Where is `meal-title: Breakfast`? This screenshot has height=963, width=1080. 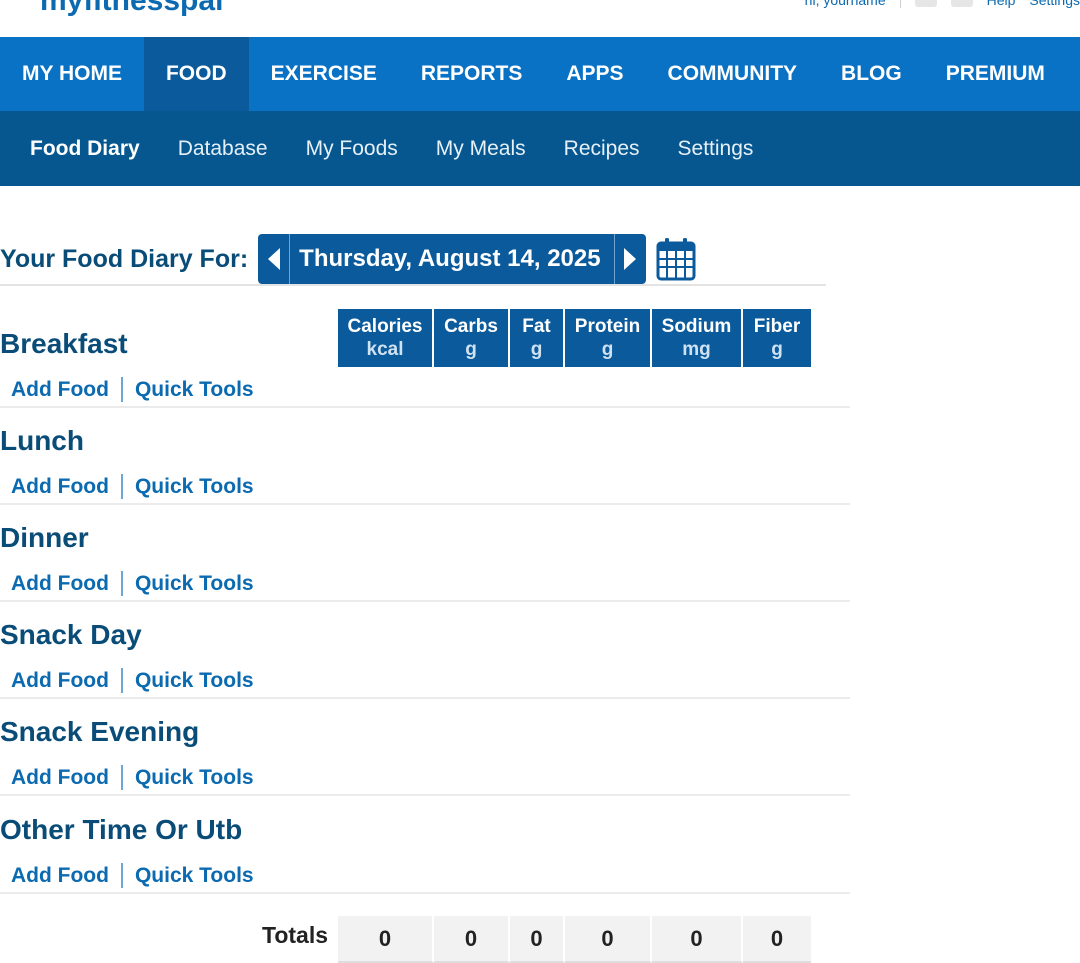 meal-title: Breakfast is located at coordinates (64, 343).